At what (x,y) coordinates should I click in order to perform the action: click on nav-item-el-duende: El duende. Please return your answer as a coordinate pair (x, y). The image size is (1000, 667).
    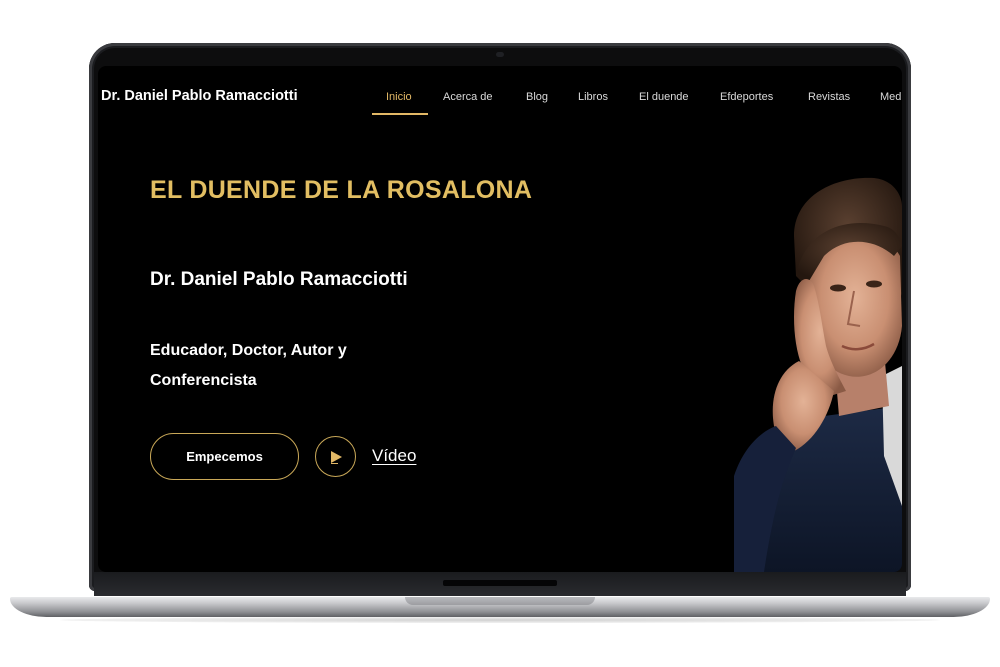
    Looking at the image, I should click on (664, 97).